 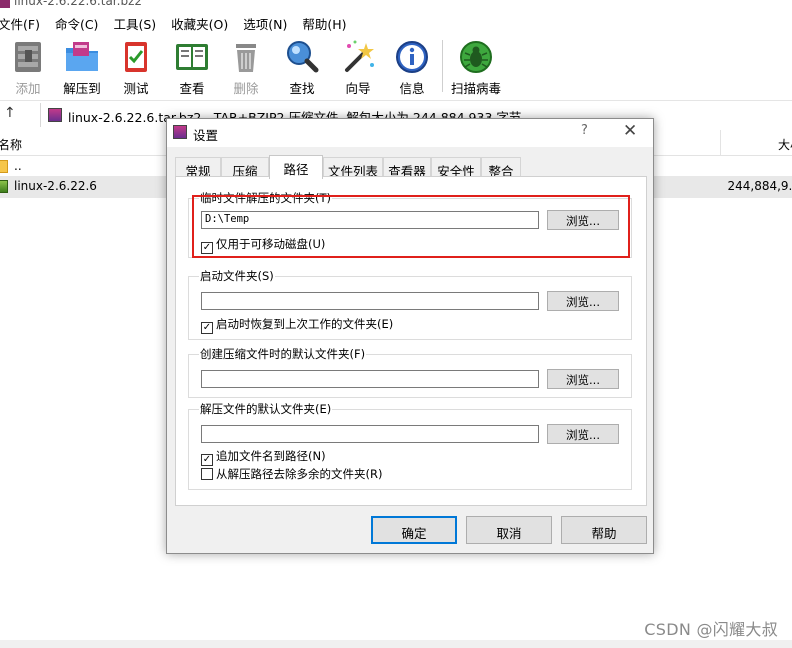 What do you see at coordinates (4, 166) in the screenshot?
I see `folder-icon` at bounding box center [4, 166].